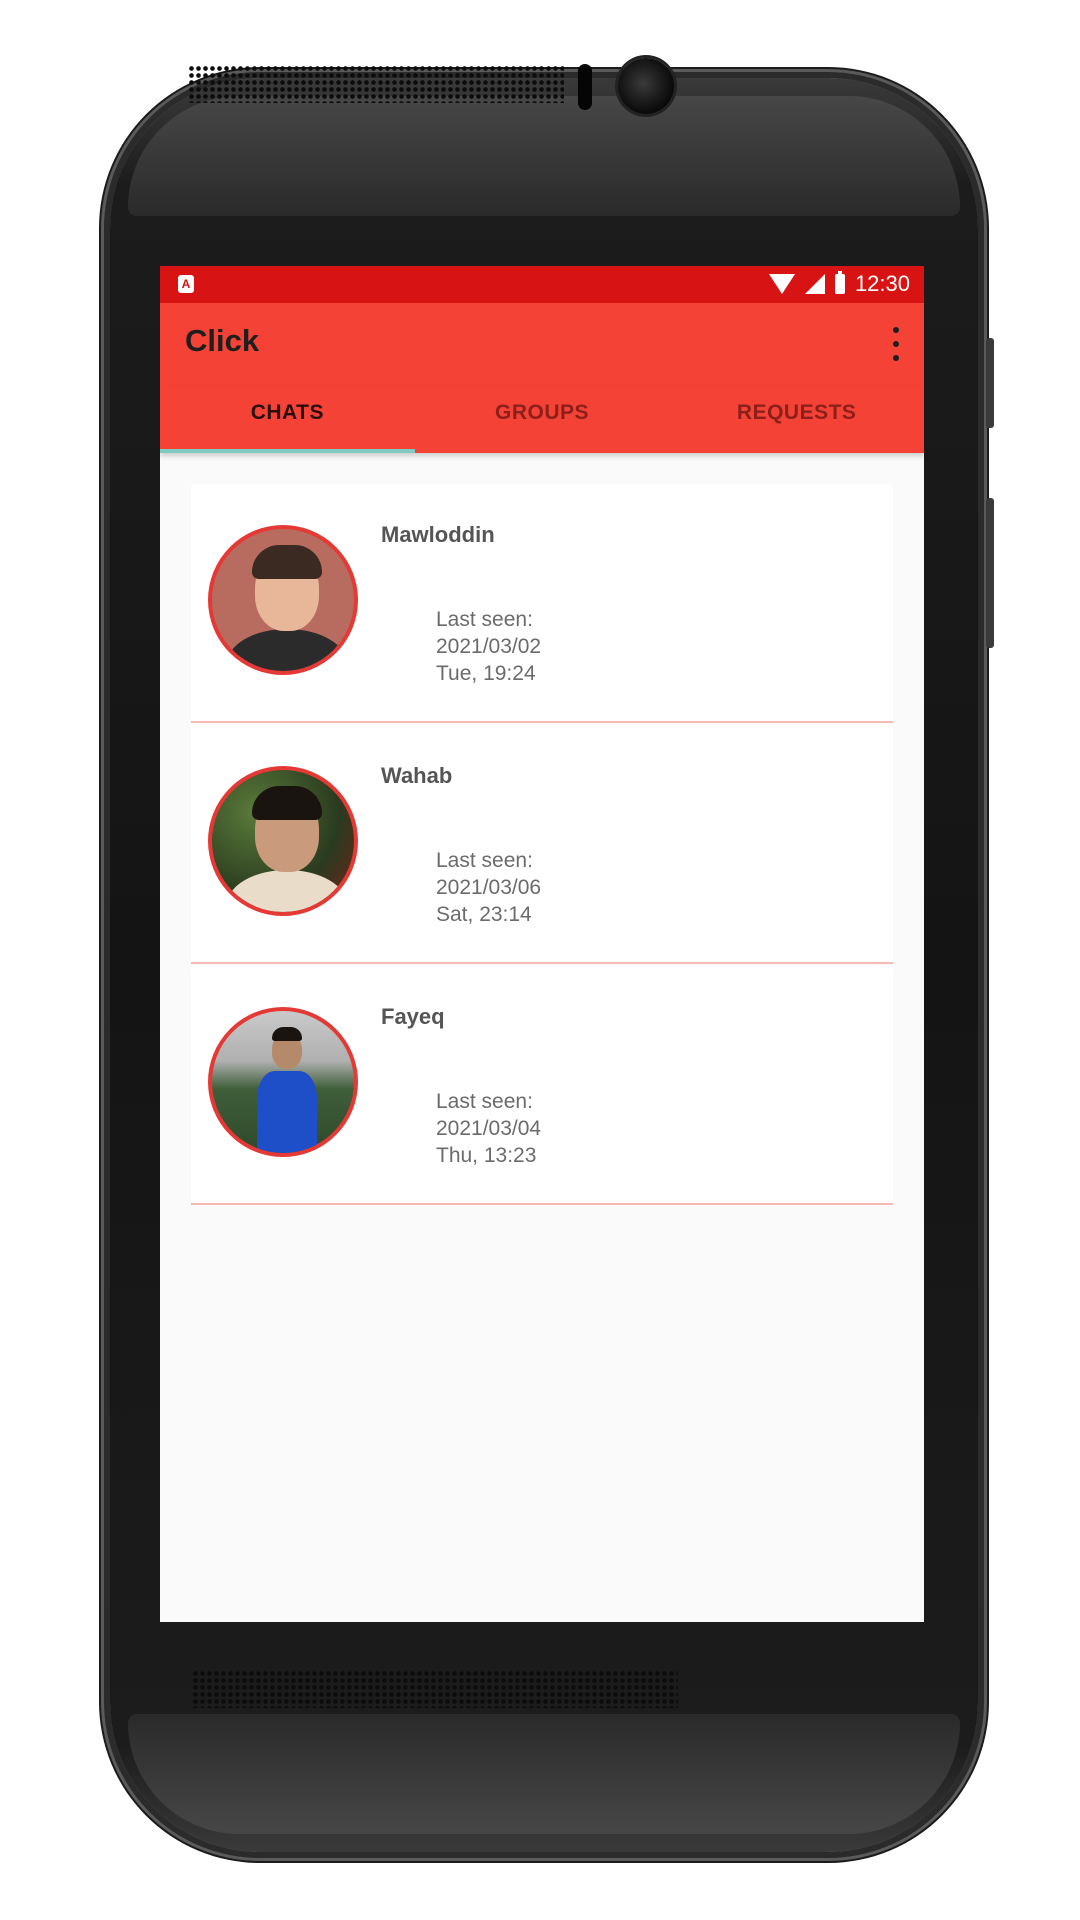 The image size is (1080, 1920). I want to click on last-seen-text: Last seen: 2021/03/06 Sat, 23:14, so click(488, 887).